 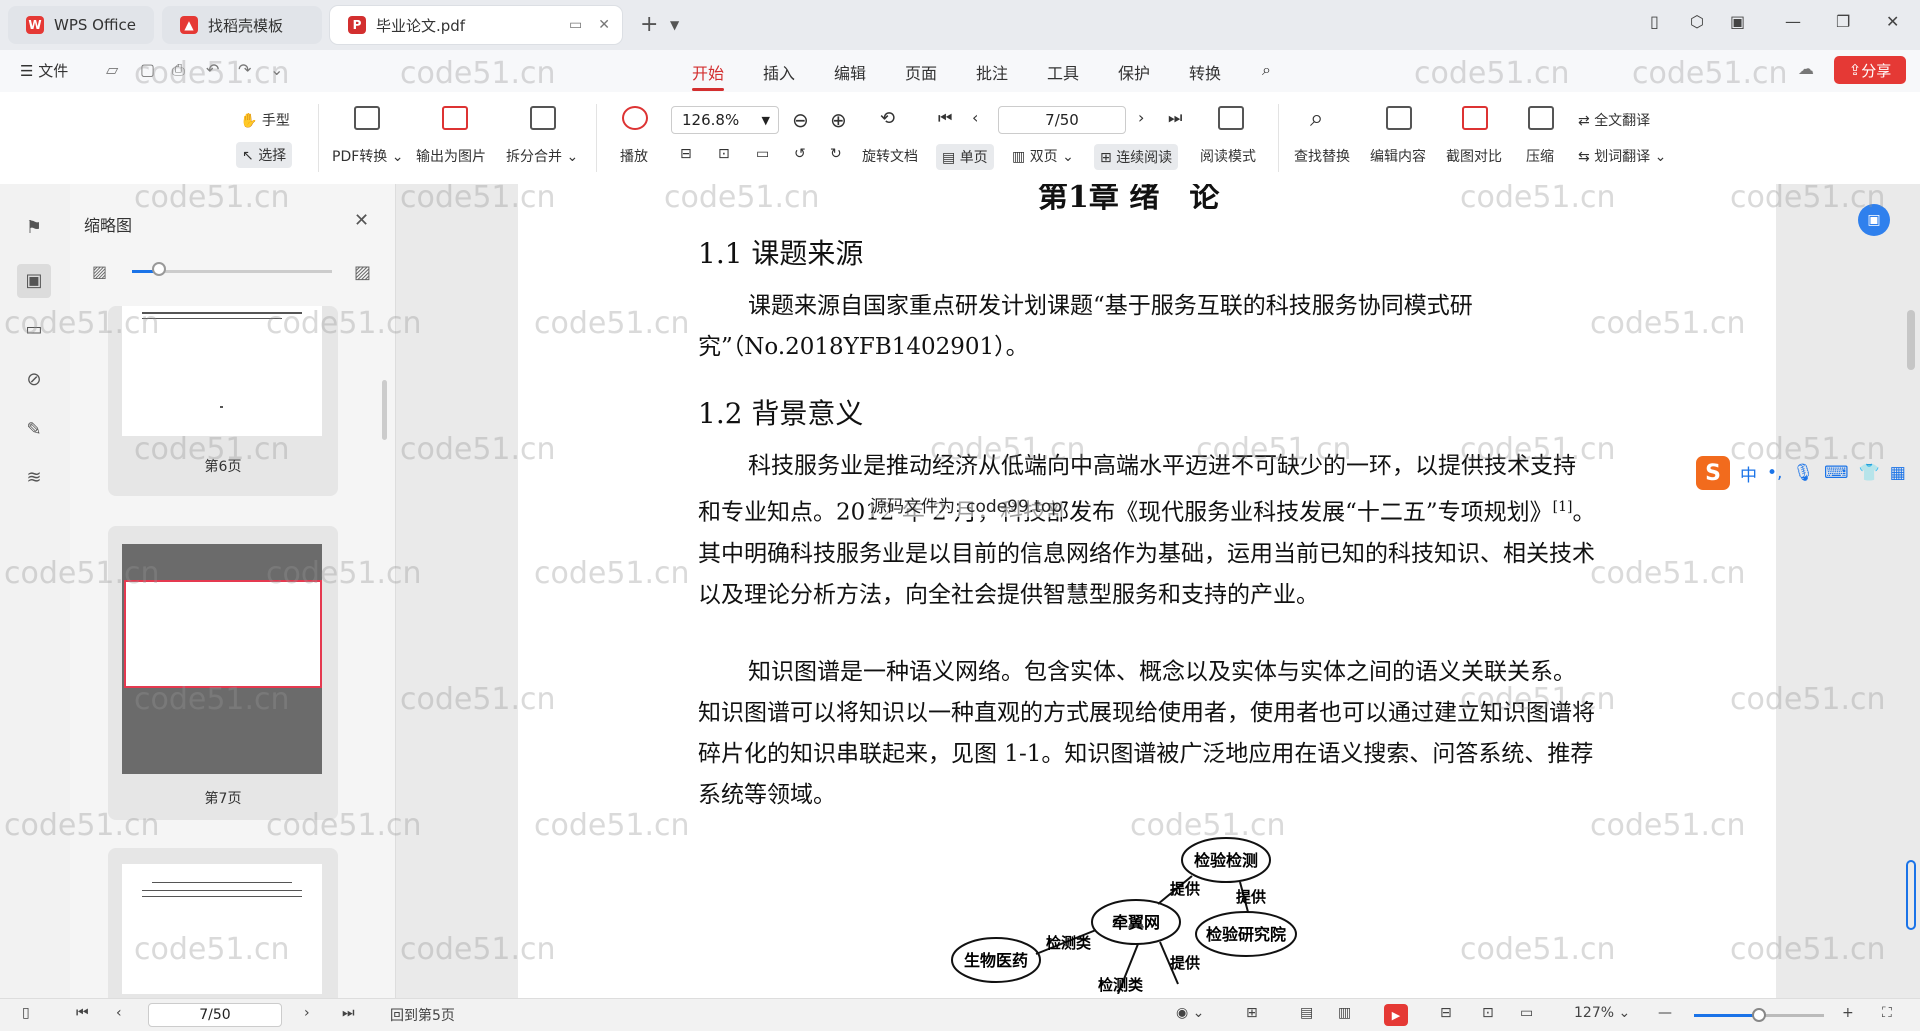 What do you see at coordinates (1062, 120) in the screenshot?
I see `page-number-input: 7/50` at bounding box center [1062, 120].